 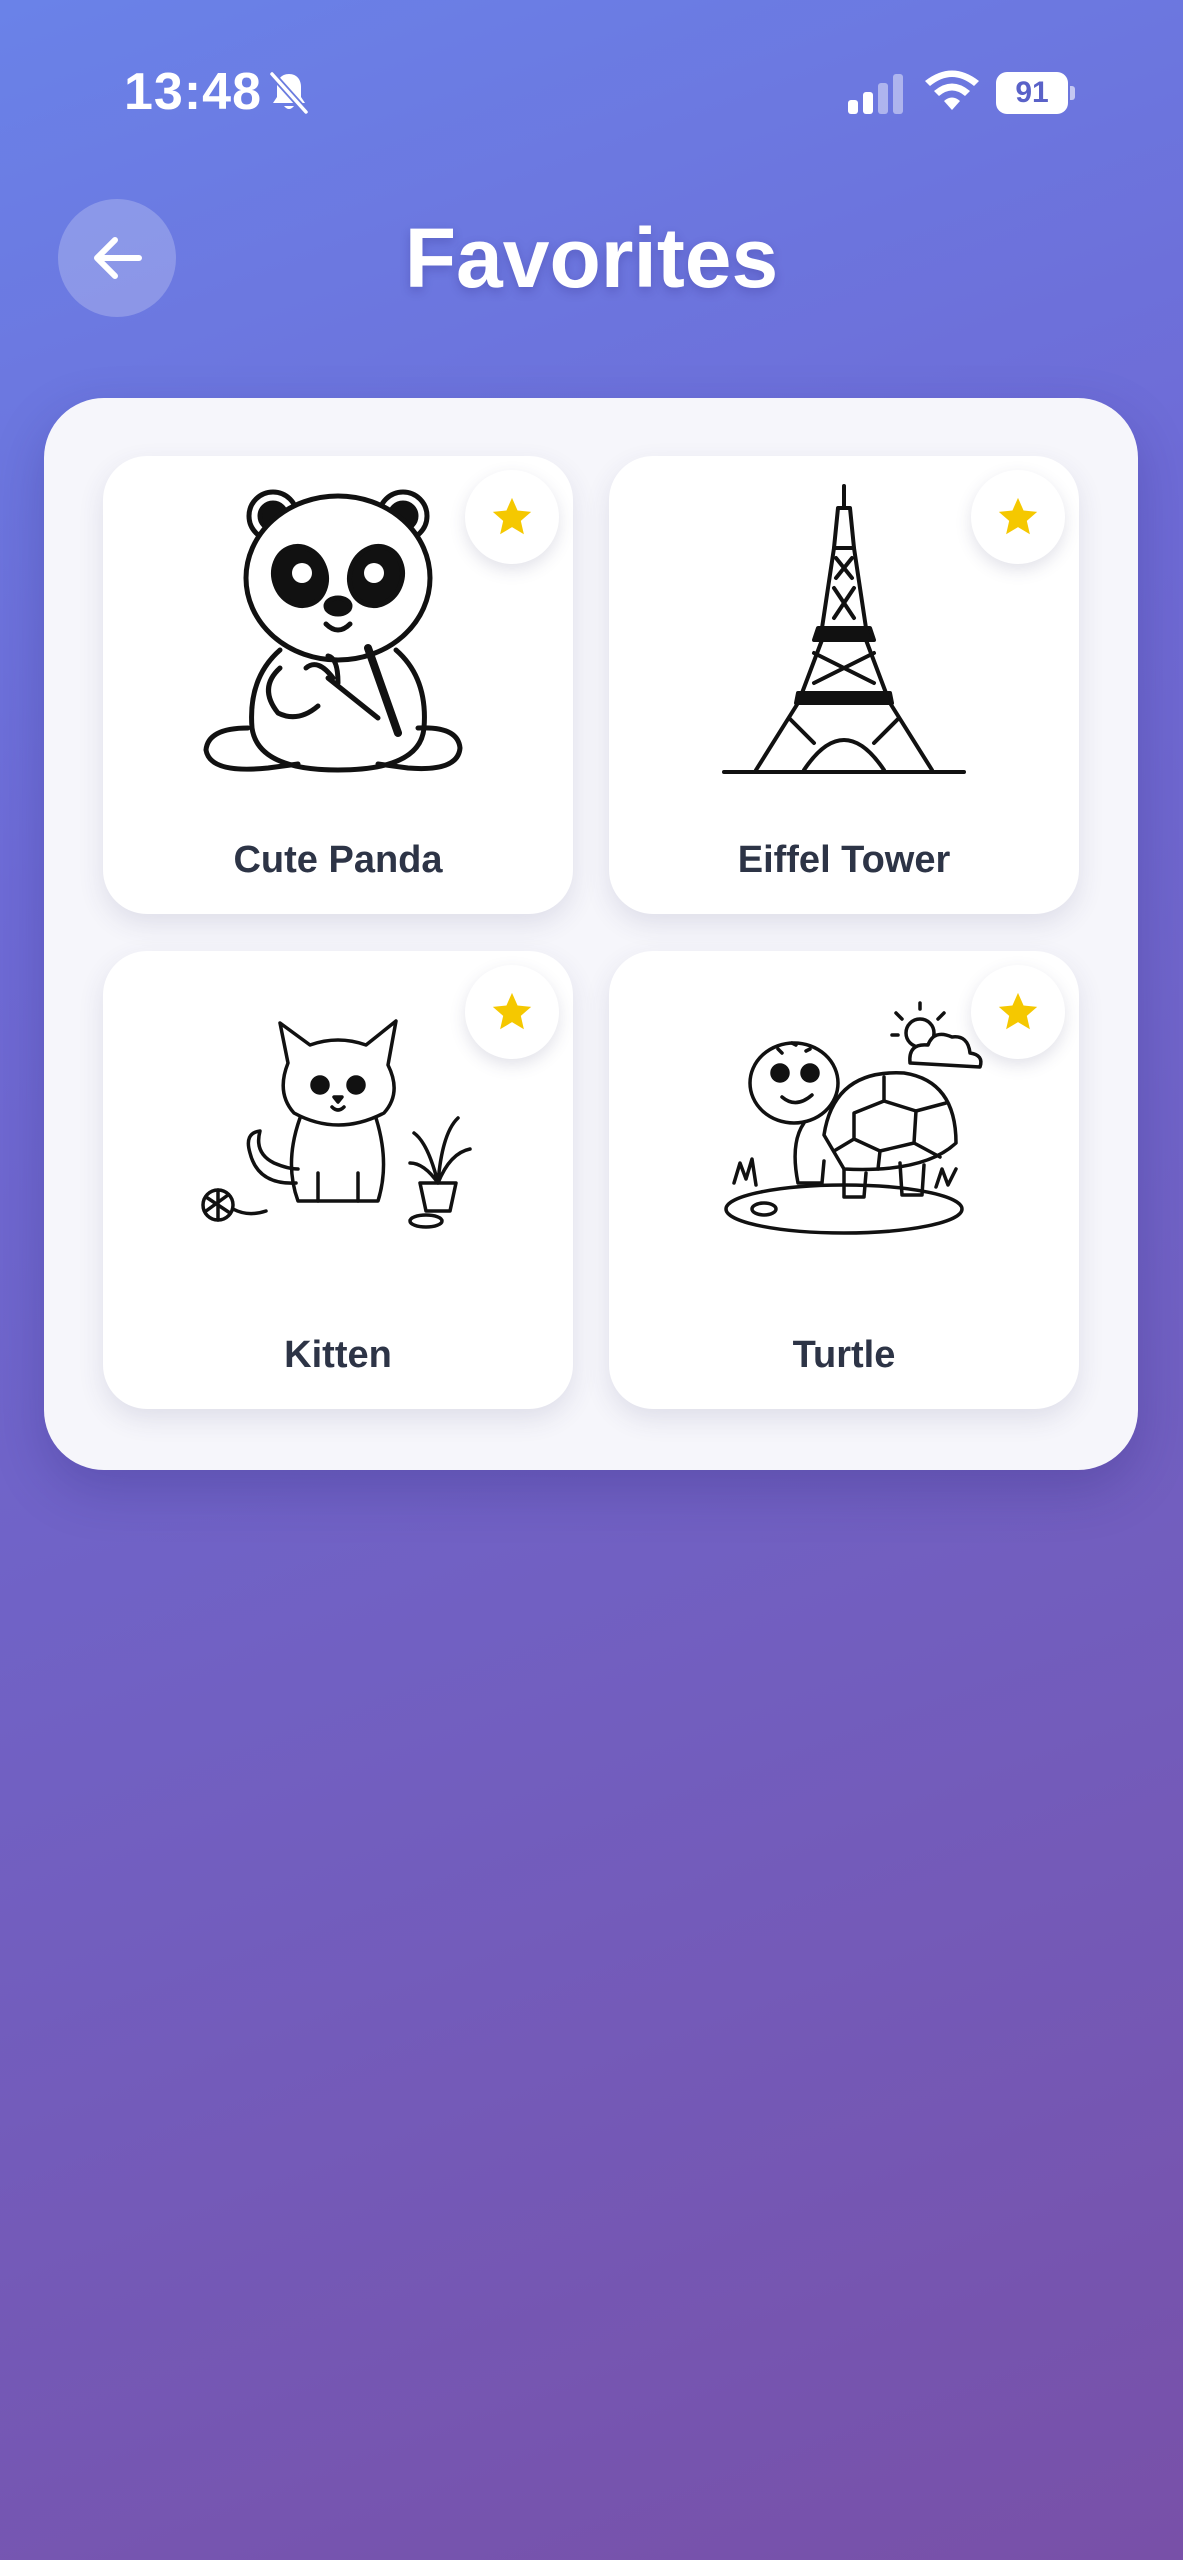 What do you see at coordinates (336, 1124) in the screenshot?
I see `kitten-drawing` at bounding box center [336, 1124].